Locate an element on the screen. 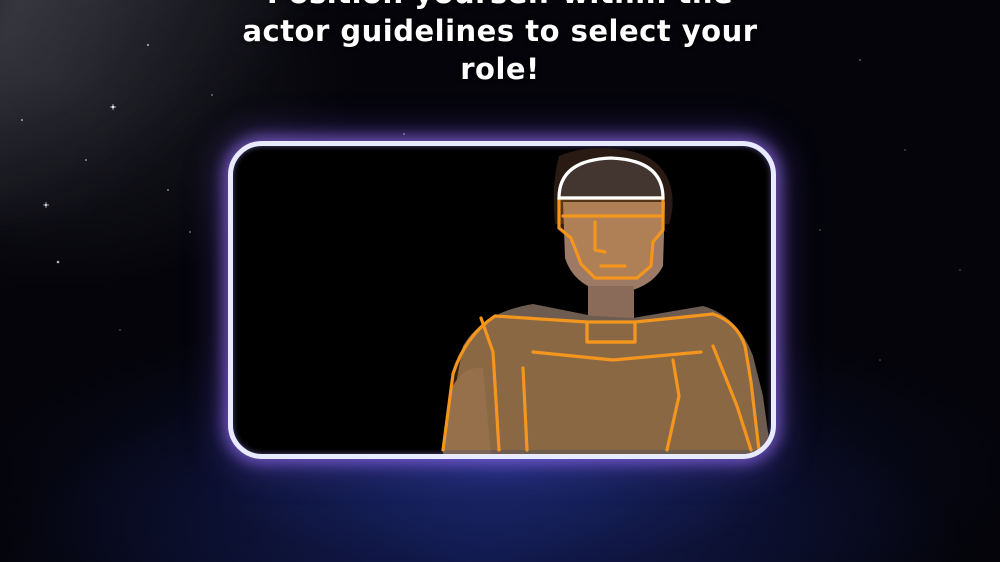 Image resolution: width=1000 pixels, height=562 pixels. instruction-line-1: Position yourself within the is located at coordinates (500, 6).